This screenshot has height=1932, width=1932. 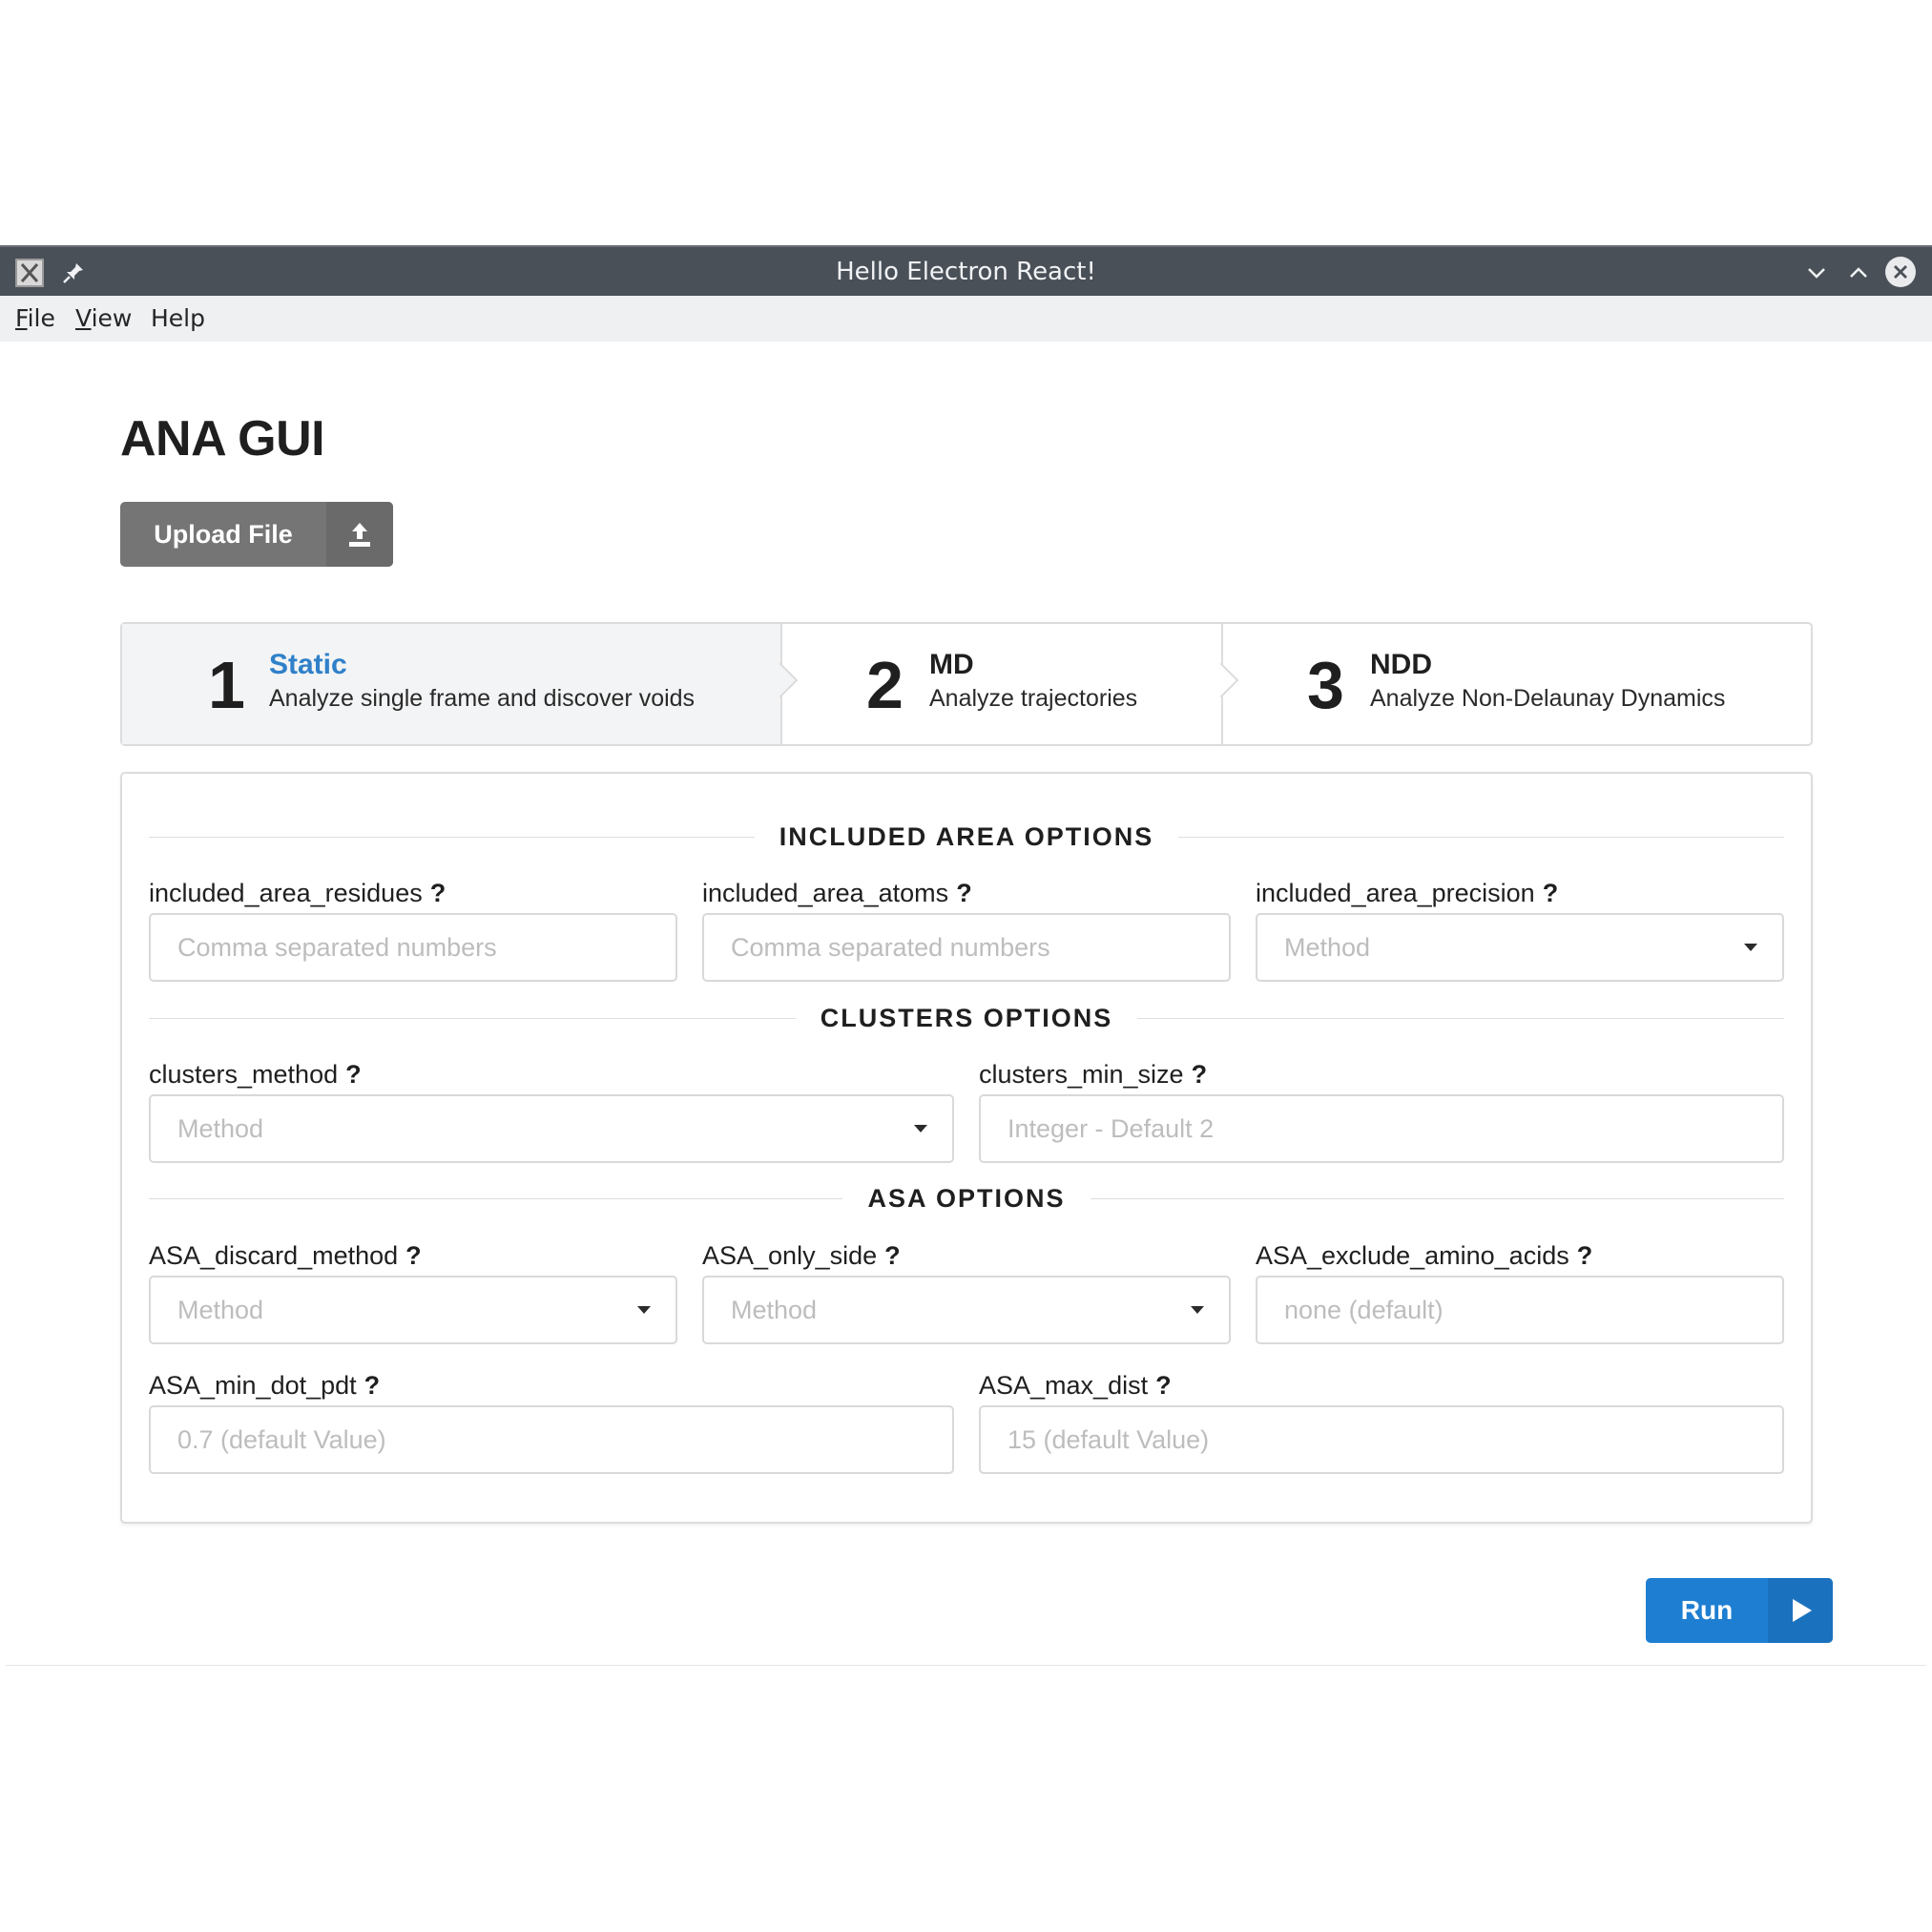 I want to click on menu-help-label: Help, so click(x=178, y=318).